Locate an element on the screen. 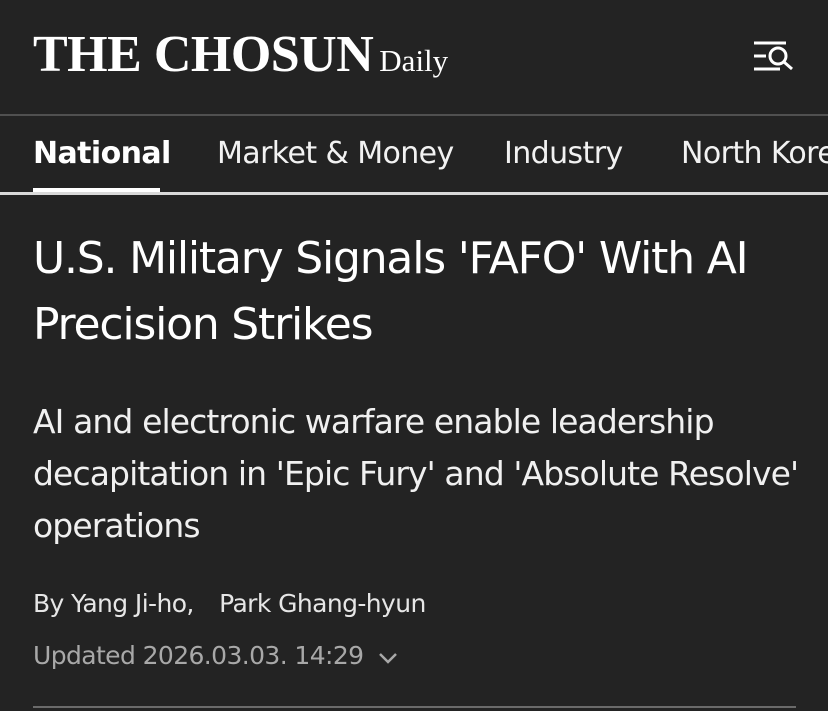 Image resolution: width=828 pixels, height=711 pixels. logo-sub-text: Daily is located at coordinates (414, 60).